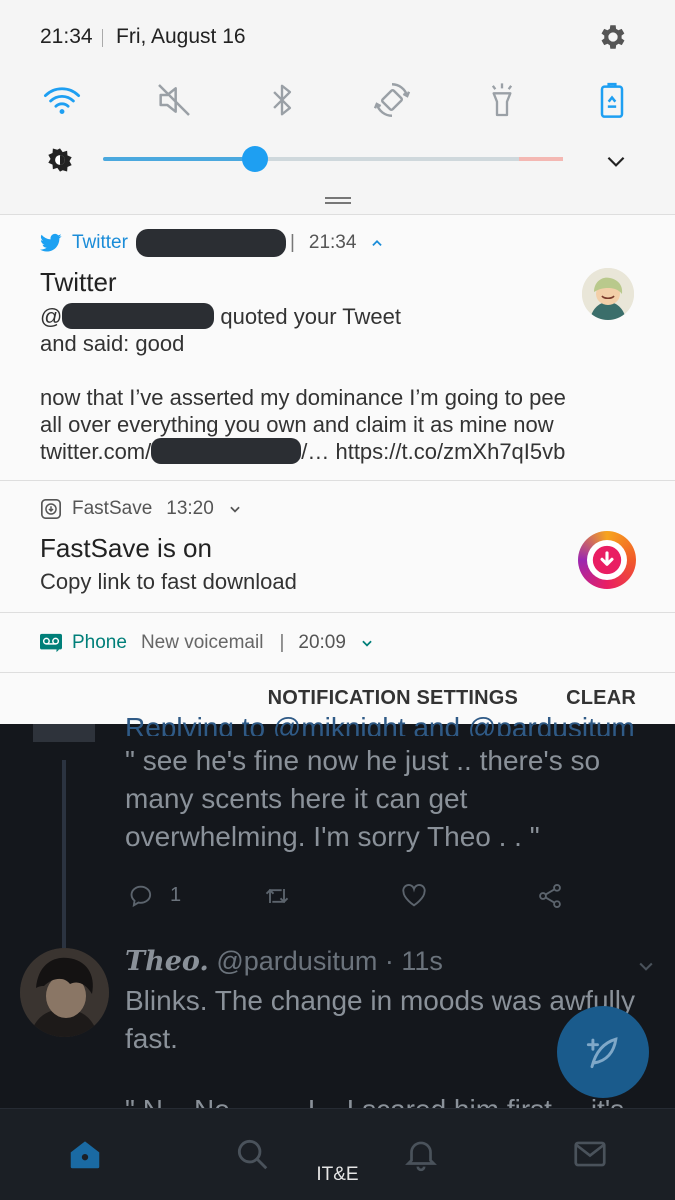 The width and height of the screenshot is (675, 1200). I want to click on clock: 21:34, so click(66, 36).